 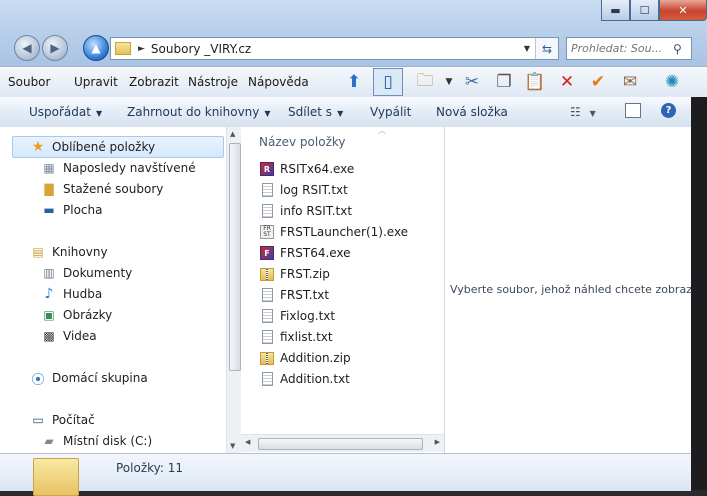 I want to click on copy-icon: ❐, so click(x=504, y=82).